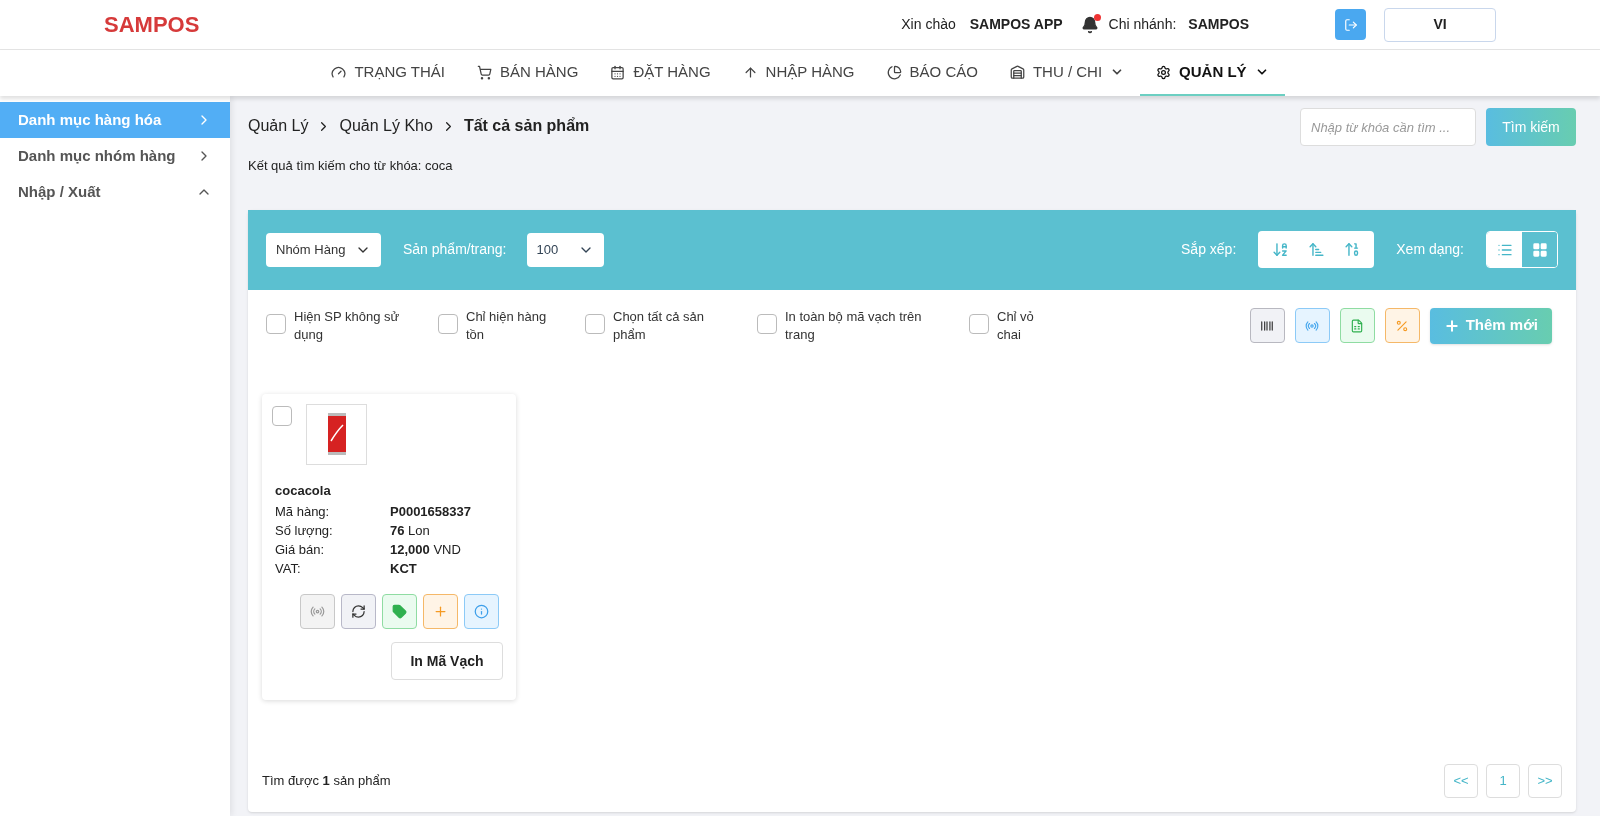  I want to click on bell-icon, so click(1089, 24).